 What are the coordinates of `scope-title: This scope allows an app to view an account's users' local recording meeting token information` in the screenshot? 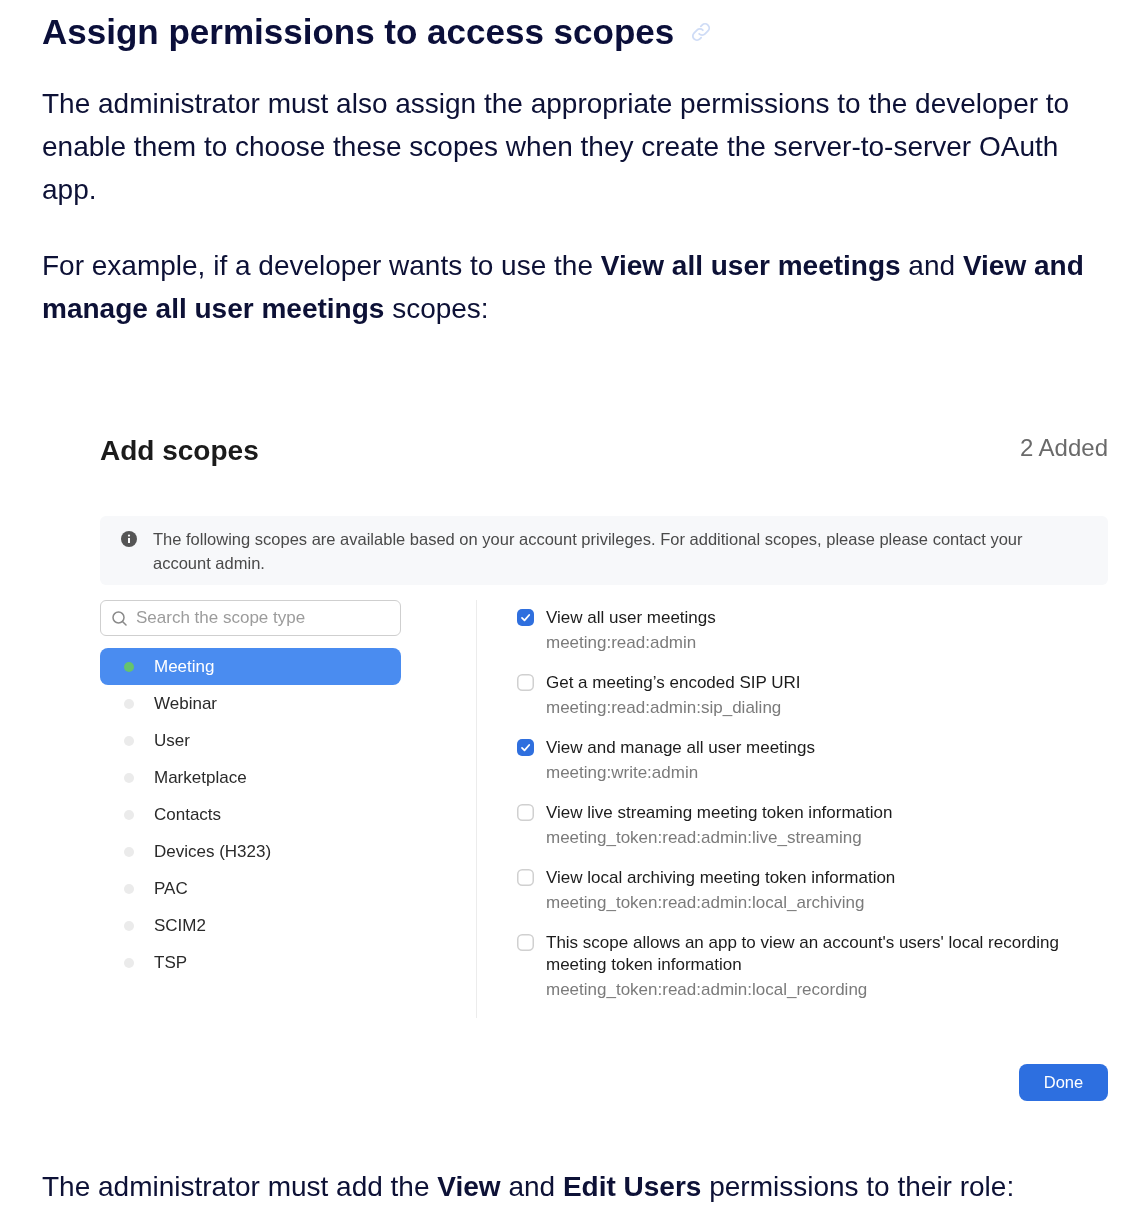 It's located at (803, 954).